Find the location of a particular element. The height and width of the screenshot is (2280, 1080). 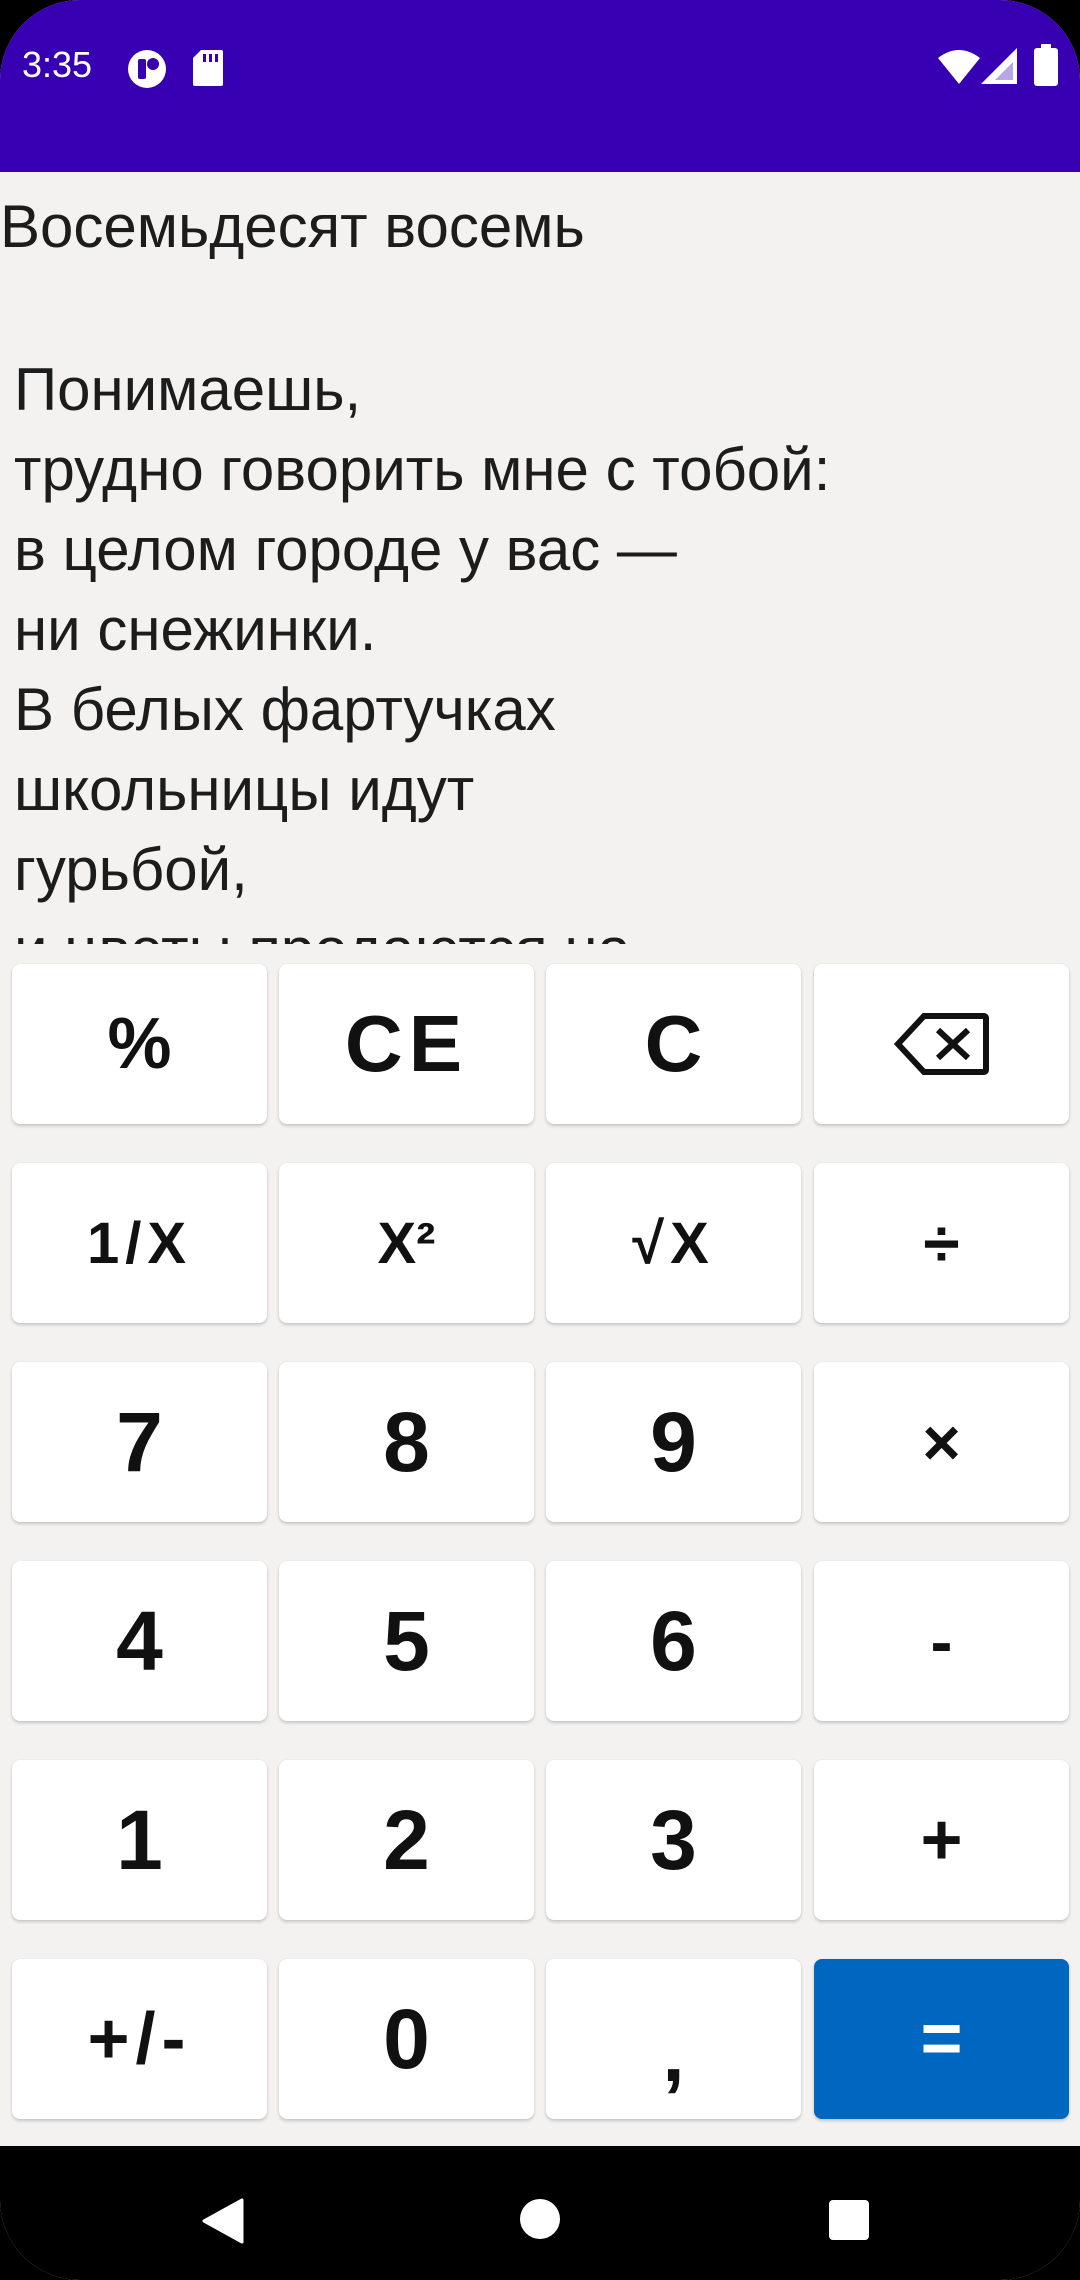

multiply-label: × is located at coordinates (941, 1442).